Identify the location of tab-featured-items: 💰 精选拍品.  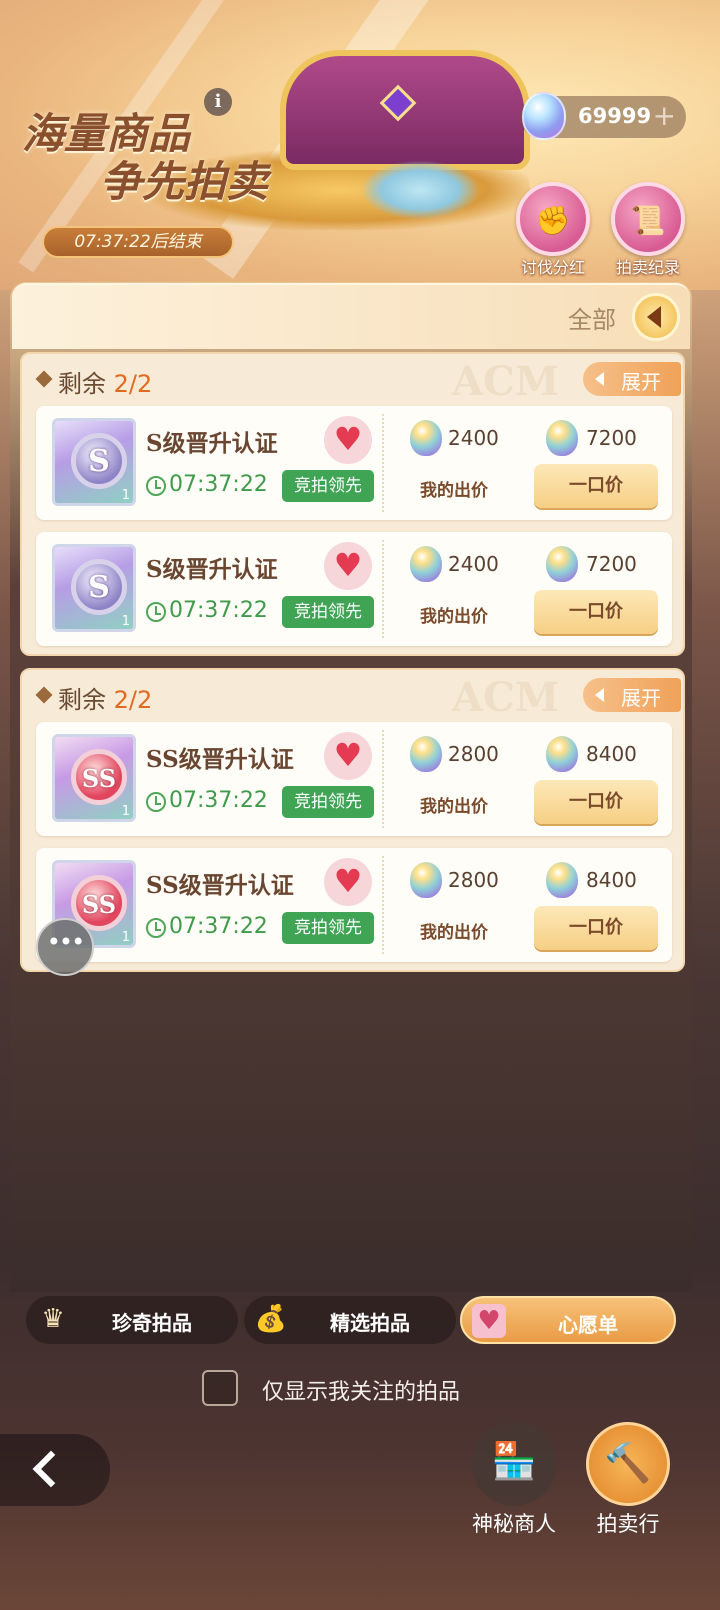
(350, 1320).